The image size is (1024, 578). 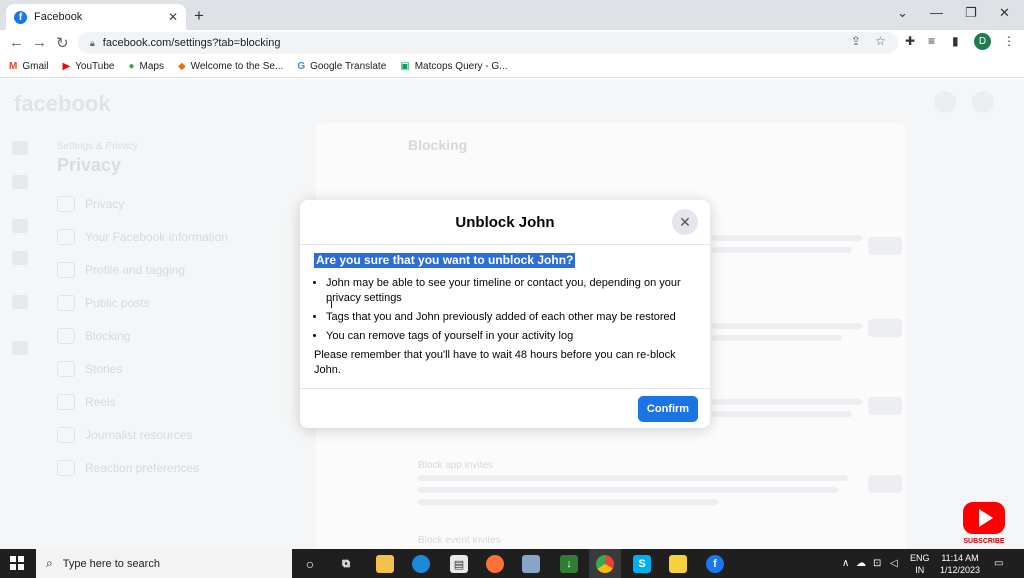 What do you see at coordinates (310, 564) in the screenshot?
I see `cortana-icon: ○` at bounding box center [310, 564].